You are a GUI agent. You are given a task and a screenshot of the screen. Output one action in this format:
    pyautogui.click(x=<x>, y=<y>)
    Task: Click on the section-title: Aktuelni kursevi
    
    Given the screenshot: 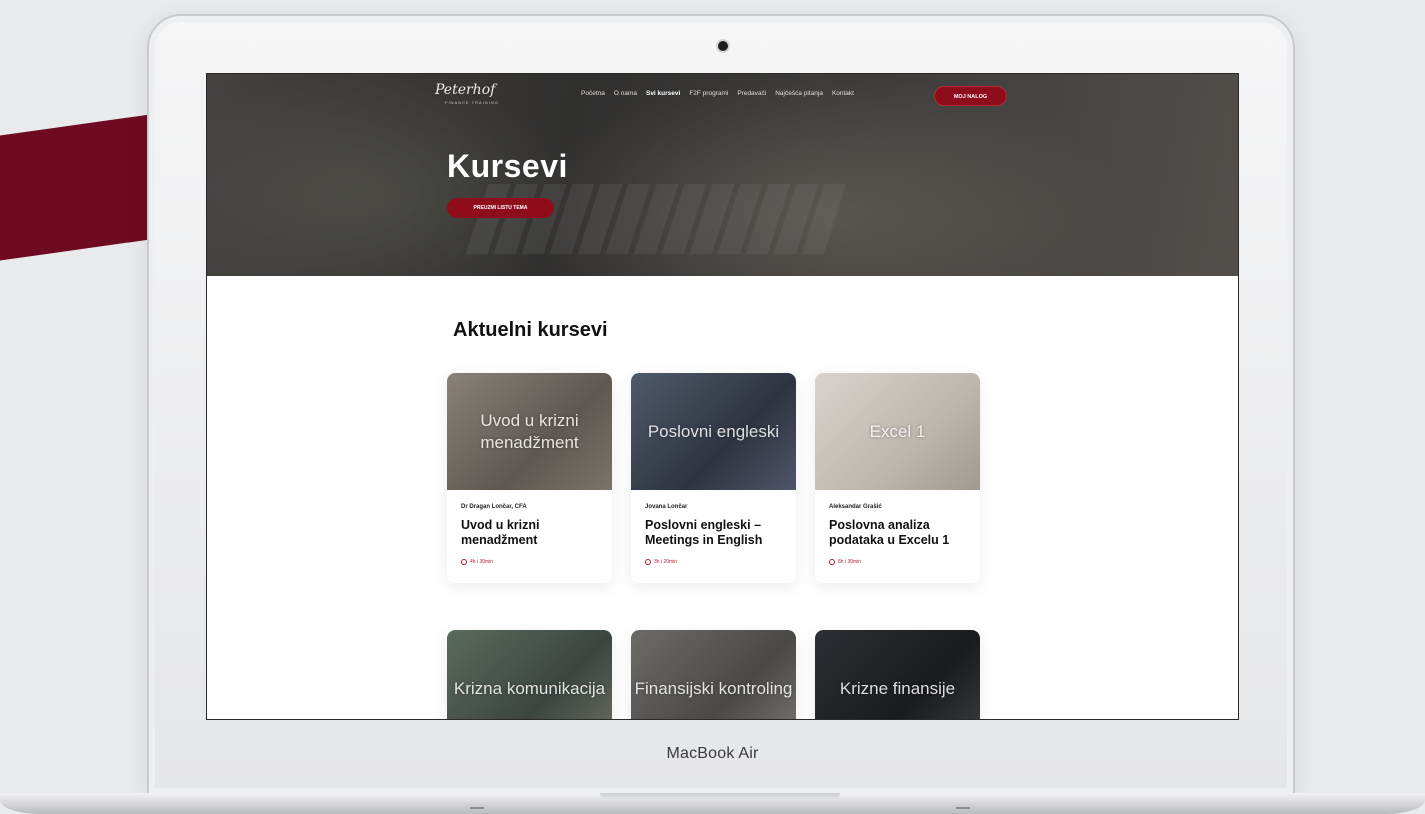 What is the action you would take?
    pyautogui.click(x=530, y=330)
    